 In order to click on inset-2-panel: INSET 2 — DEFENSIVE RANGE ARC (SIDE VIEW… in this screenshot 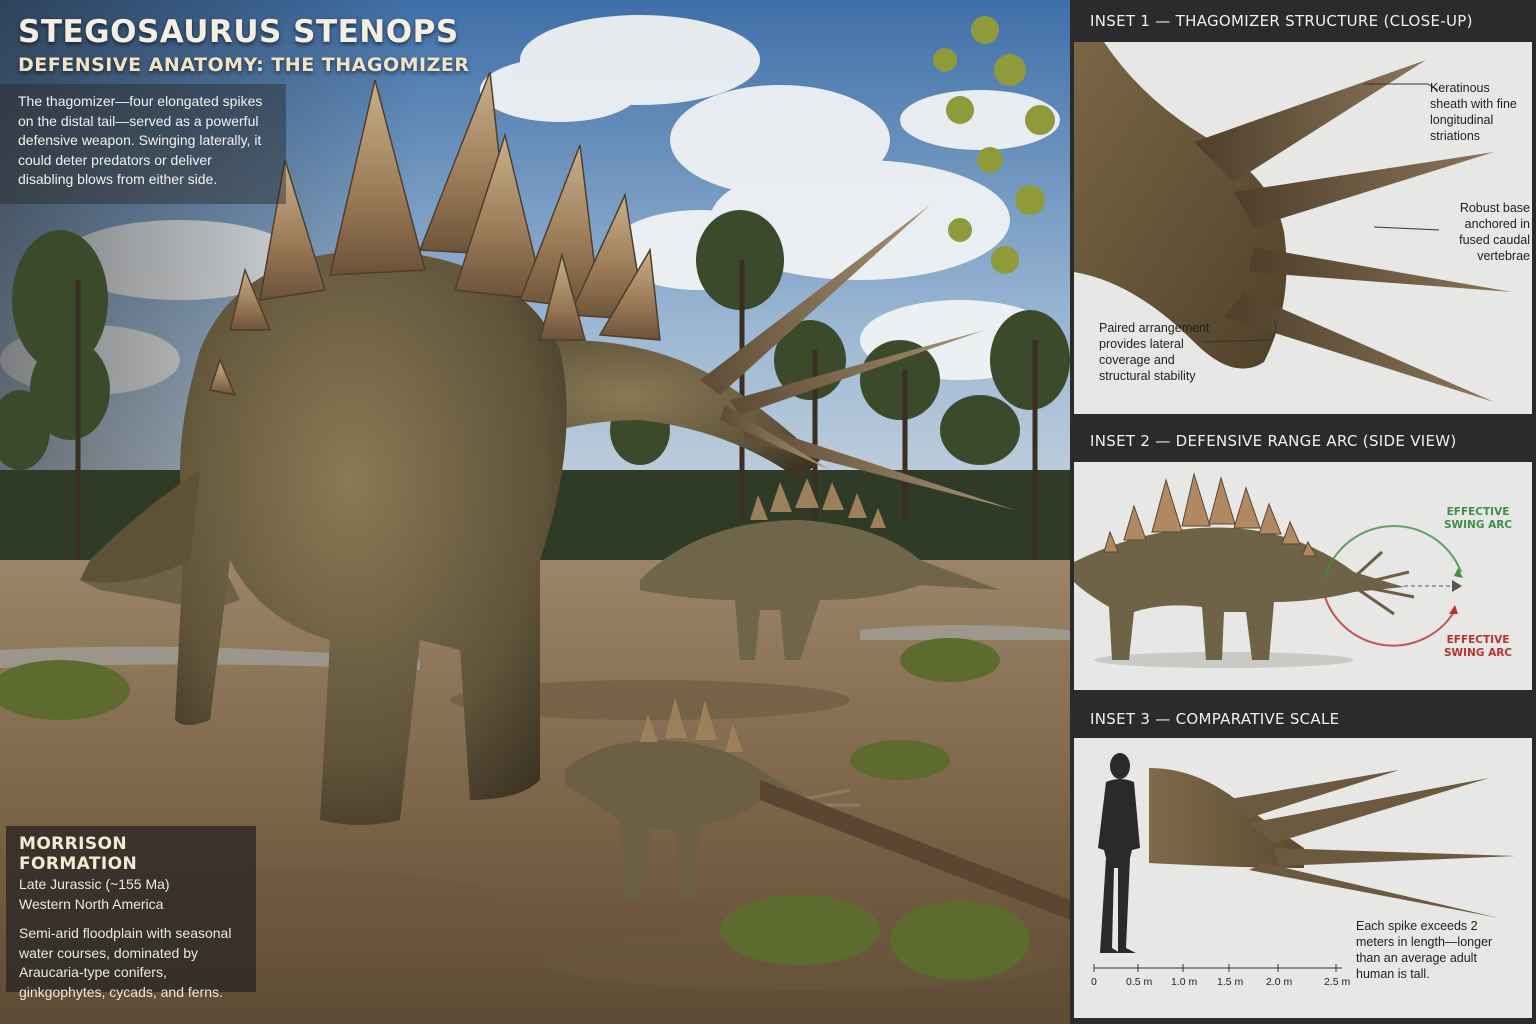, I will do `click(1303, 559)`.